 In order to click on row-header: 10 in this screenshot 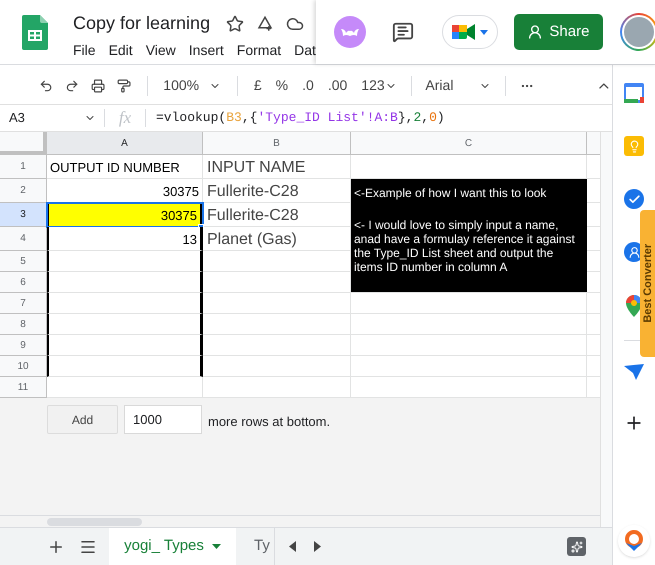, I will do `click(23, 366)`.